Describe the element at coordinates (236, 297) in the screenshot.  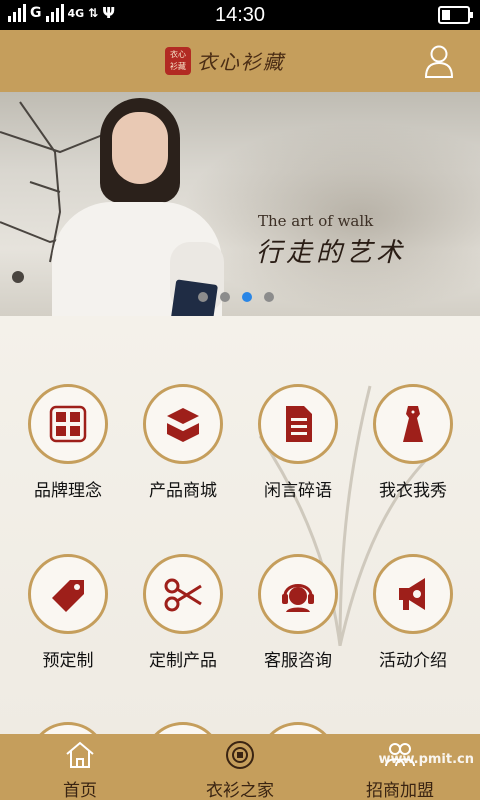
I see `carousel-indicator` at that location.